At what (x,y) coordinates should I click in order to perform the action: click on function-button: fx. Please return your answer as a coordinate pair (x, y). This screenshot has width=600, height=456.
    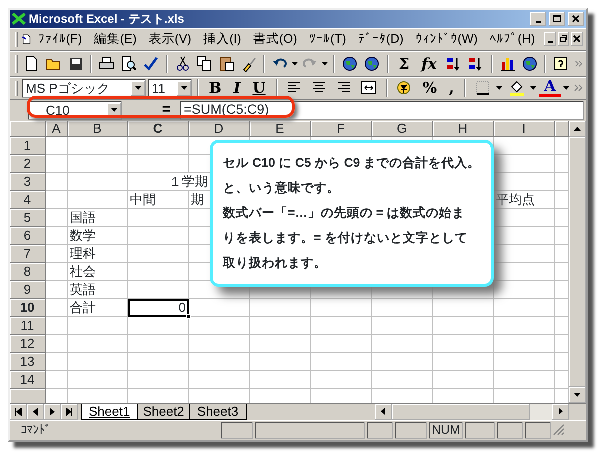
    Looking at the image, I should click on (429, 64).